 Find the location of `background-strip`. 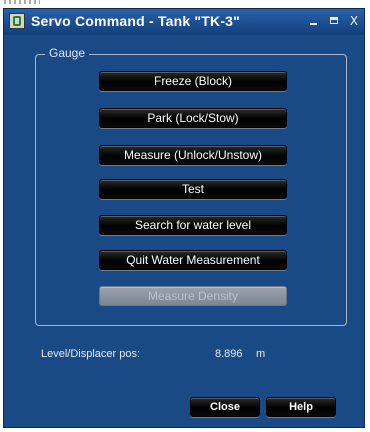

background-strip is located at coordinates (185, 4).